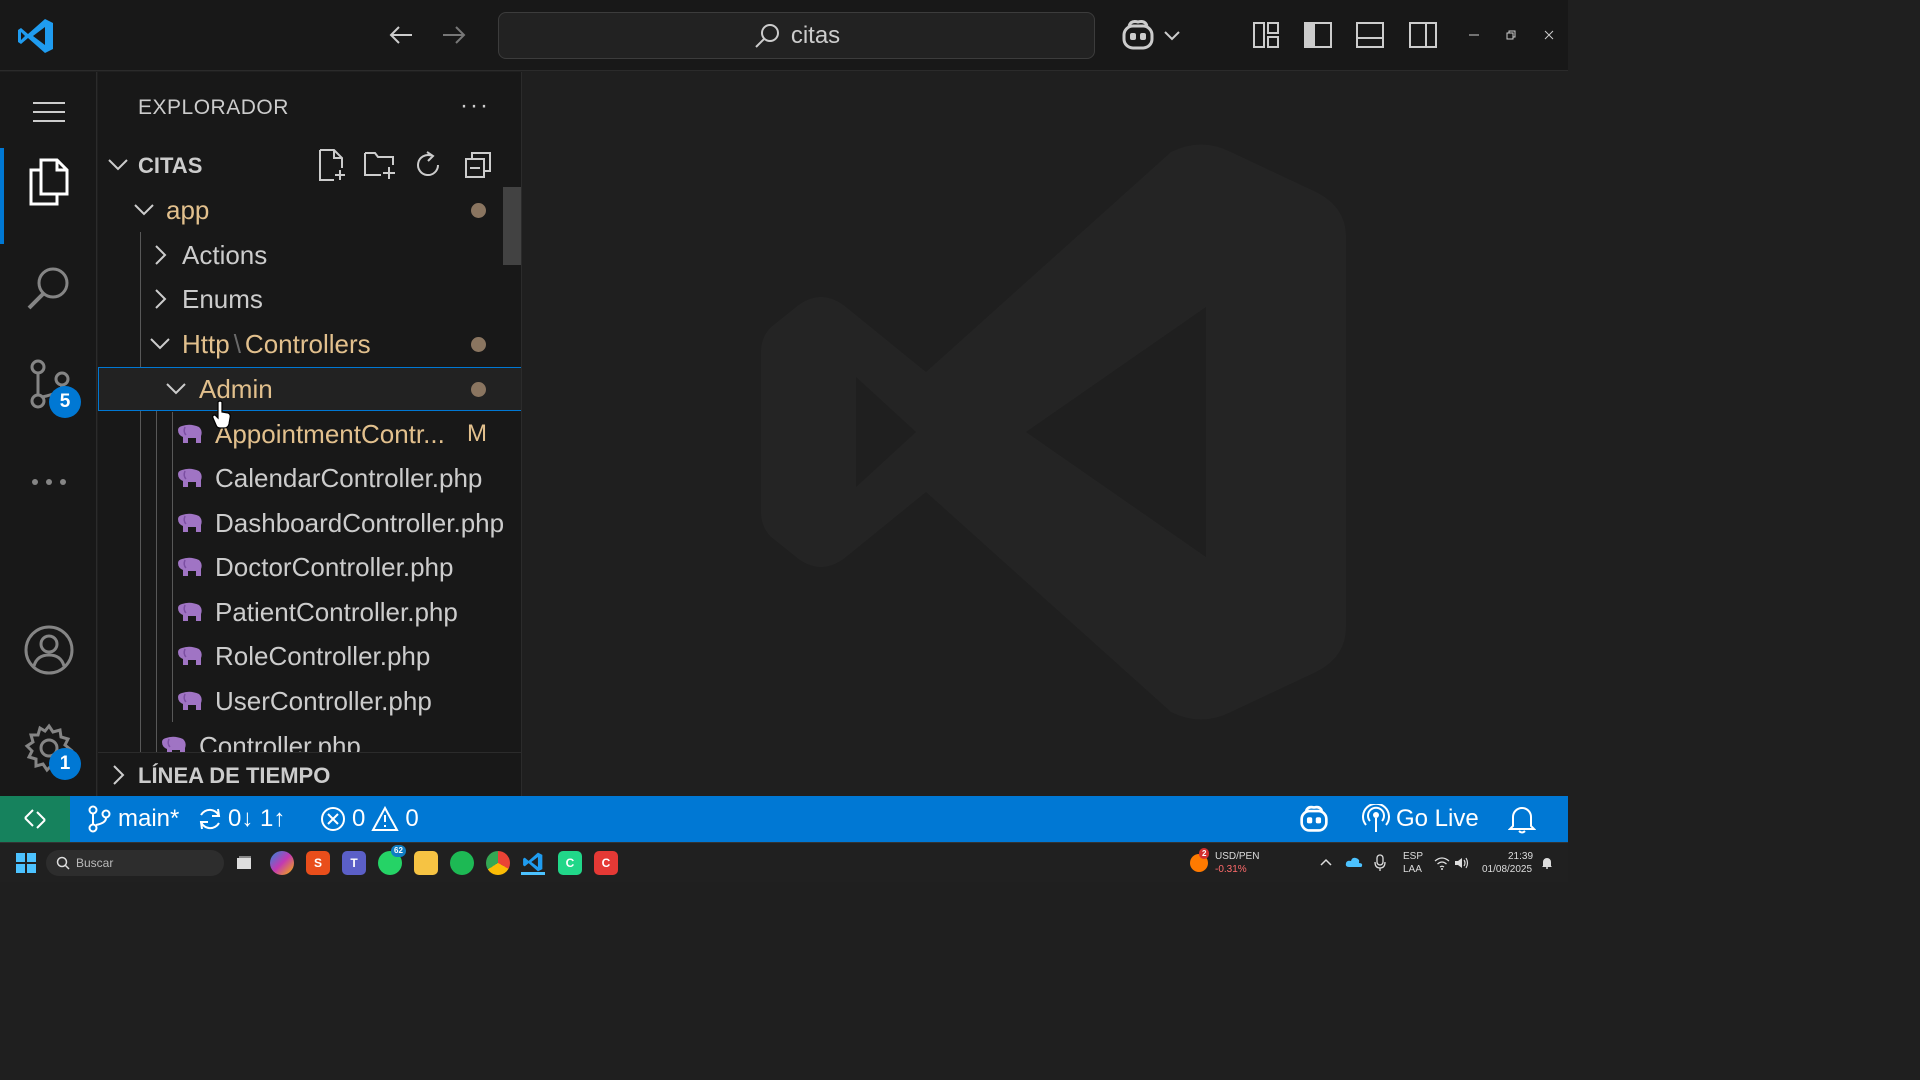 The width and height of the screenshot is (1920, 1080). Describe the element at coordinates (1549, 35) in the screenshot. I see `close-icon` at that location.